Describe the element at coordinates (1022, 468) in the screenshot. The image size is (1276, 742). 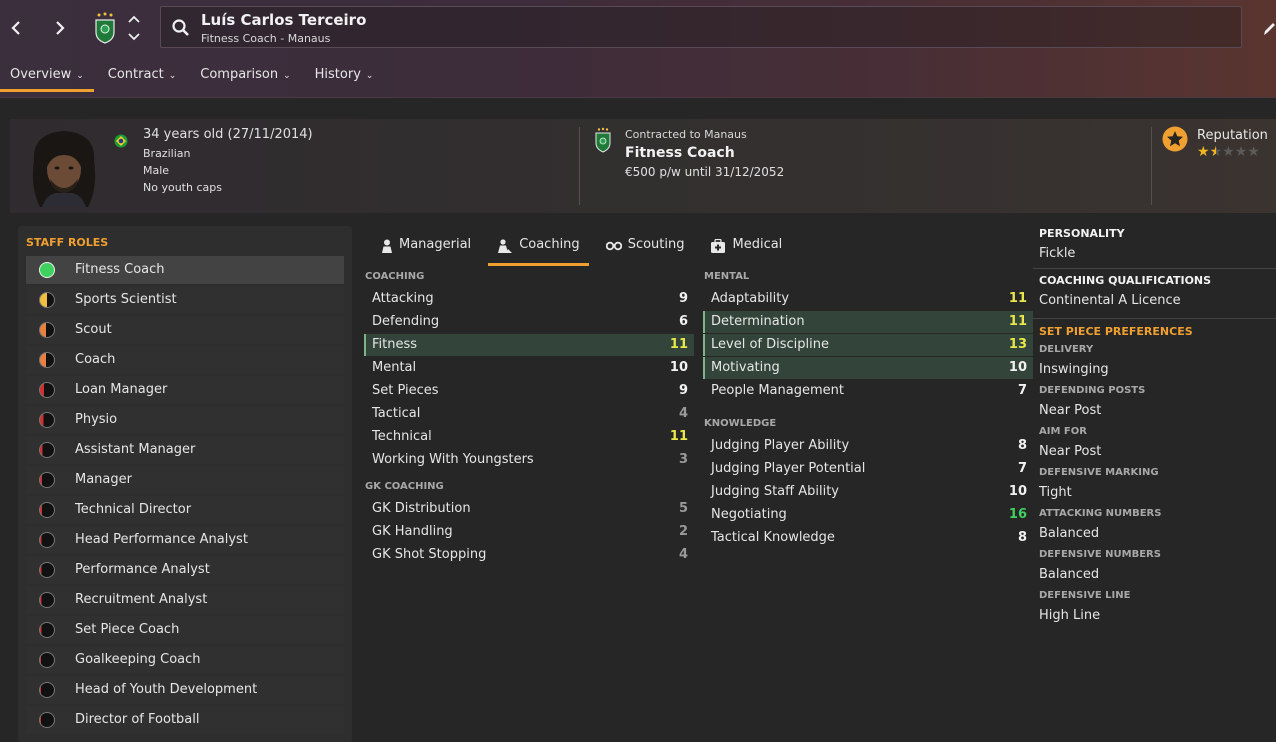
I see `attribute-value: 7` at that location.